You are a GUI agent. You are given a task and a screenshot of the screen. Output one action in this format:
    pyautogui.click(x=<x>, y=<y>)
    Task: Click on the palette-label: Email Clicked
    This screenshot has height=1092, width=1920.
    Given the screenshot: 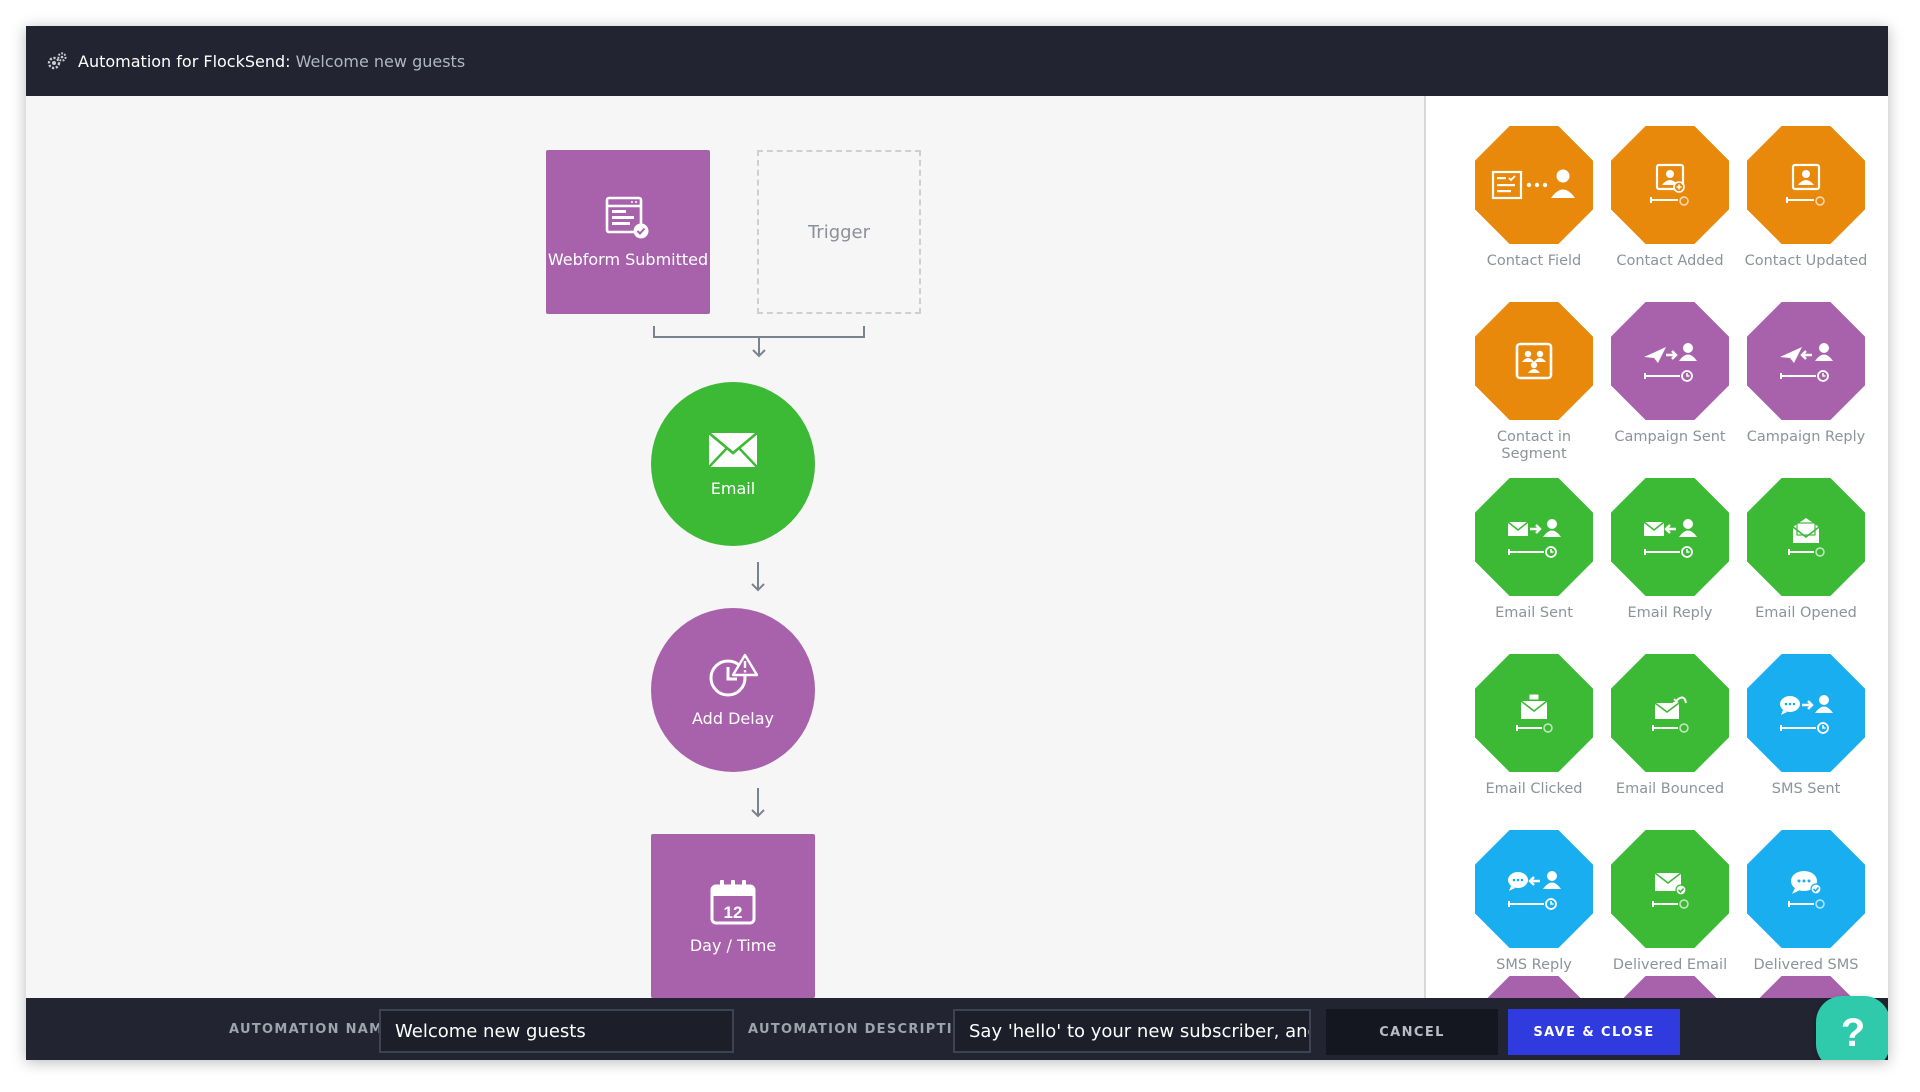 What is the action you would take?
    pyautogui.click(x=1534, y=789)
    